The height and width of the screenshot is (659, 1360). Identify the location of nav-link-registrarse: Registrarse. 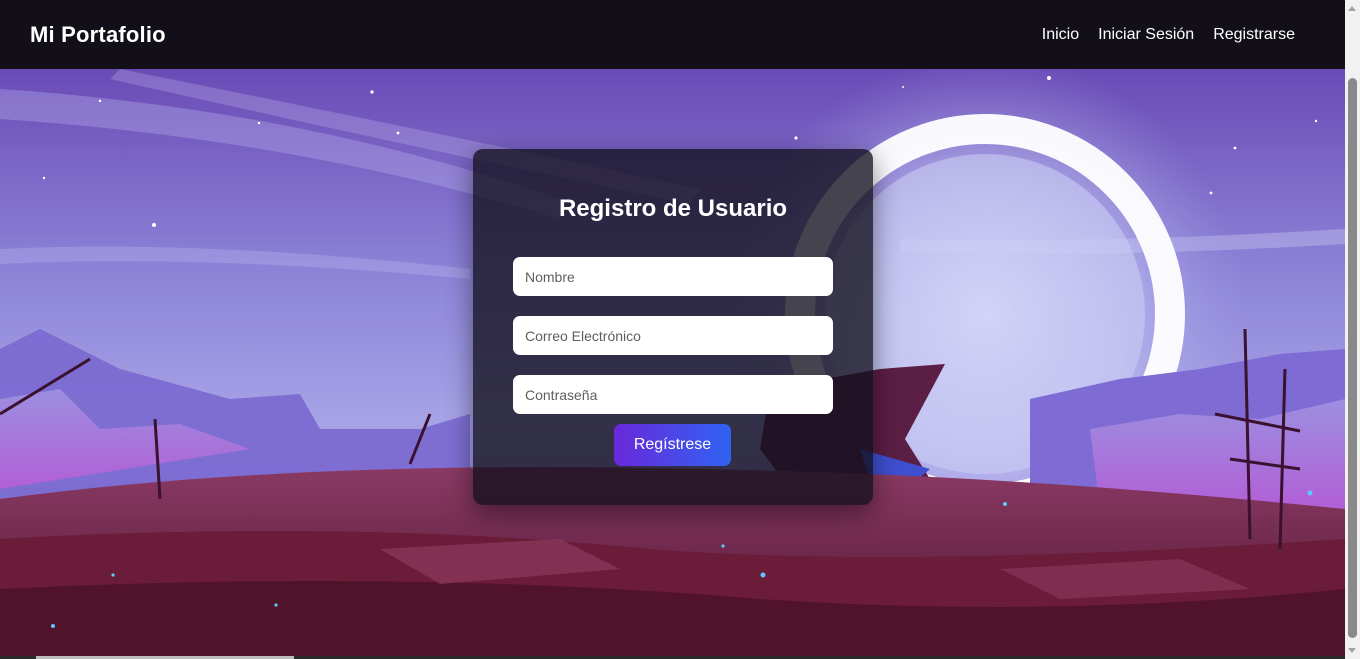
(1254, 35).